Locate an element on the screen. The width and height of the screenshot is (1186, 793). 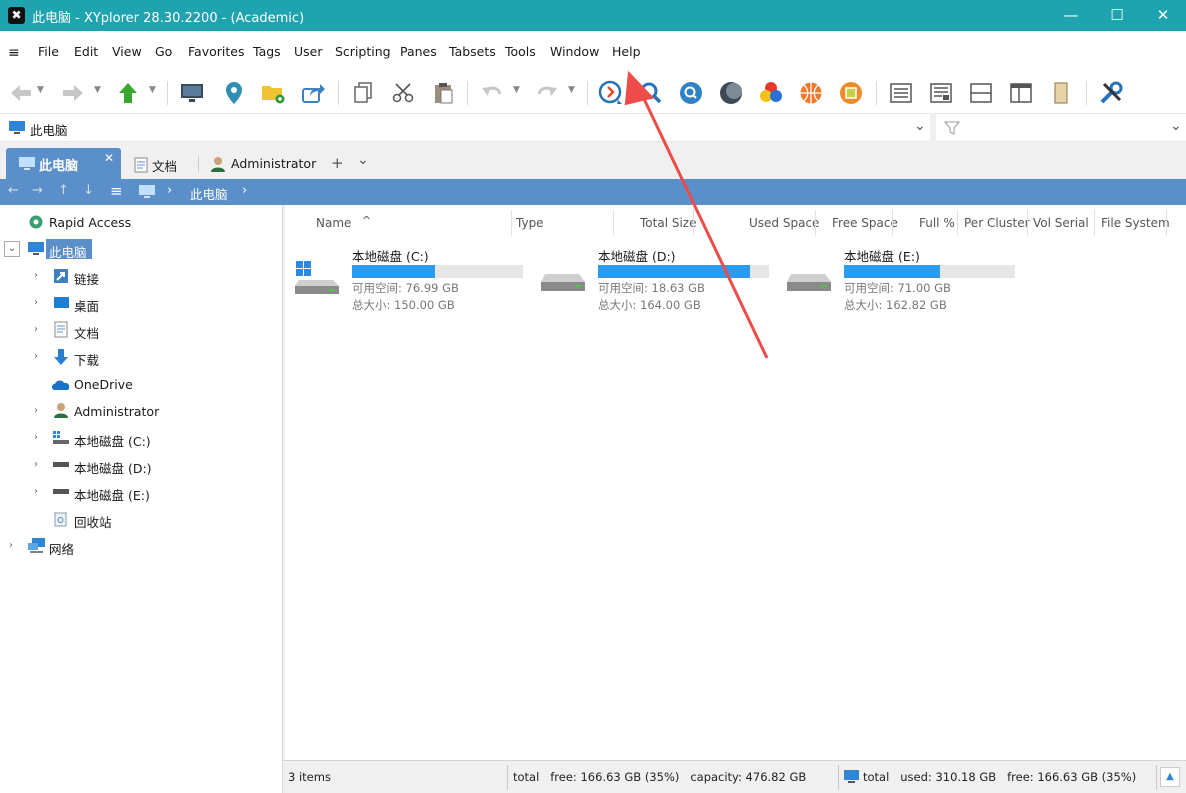
column-header-vol-serial: Vol Serial is located at coordinates (1061, 223).